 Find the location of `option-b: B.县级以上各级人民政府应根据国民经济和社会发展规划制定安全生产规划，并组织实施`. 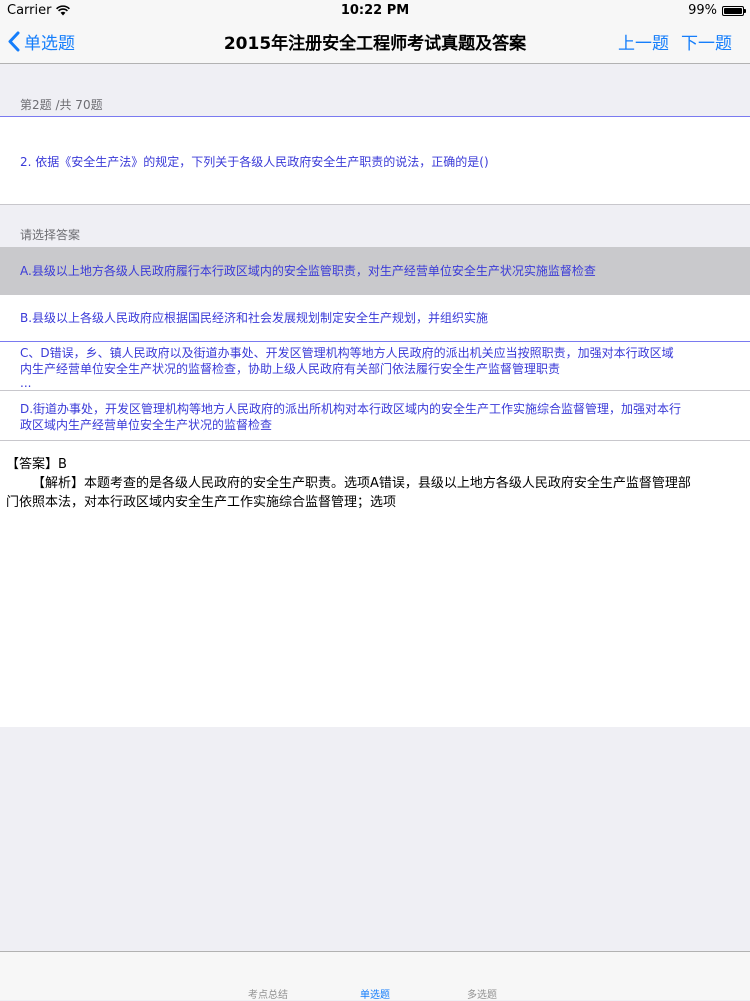

option-b: B.县级以上各级人民政府应根据国民经济和社会发展规划制定安全生产规划，并组织实施 is located at coordinates (375, 318).